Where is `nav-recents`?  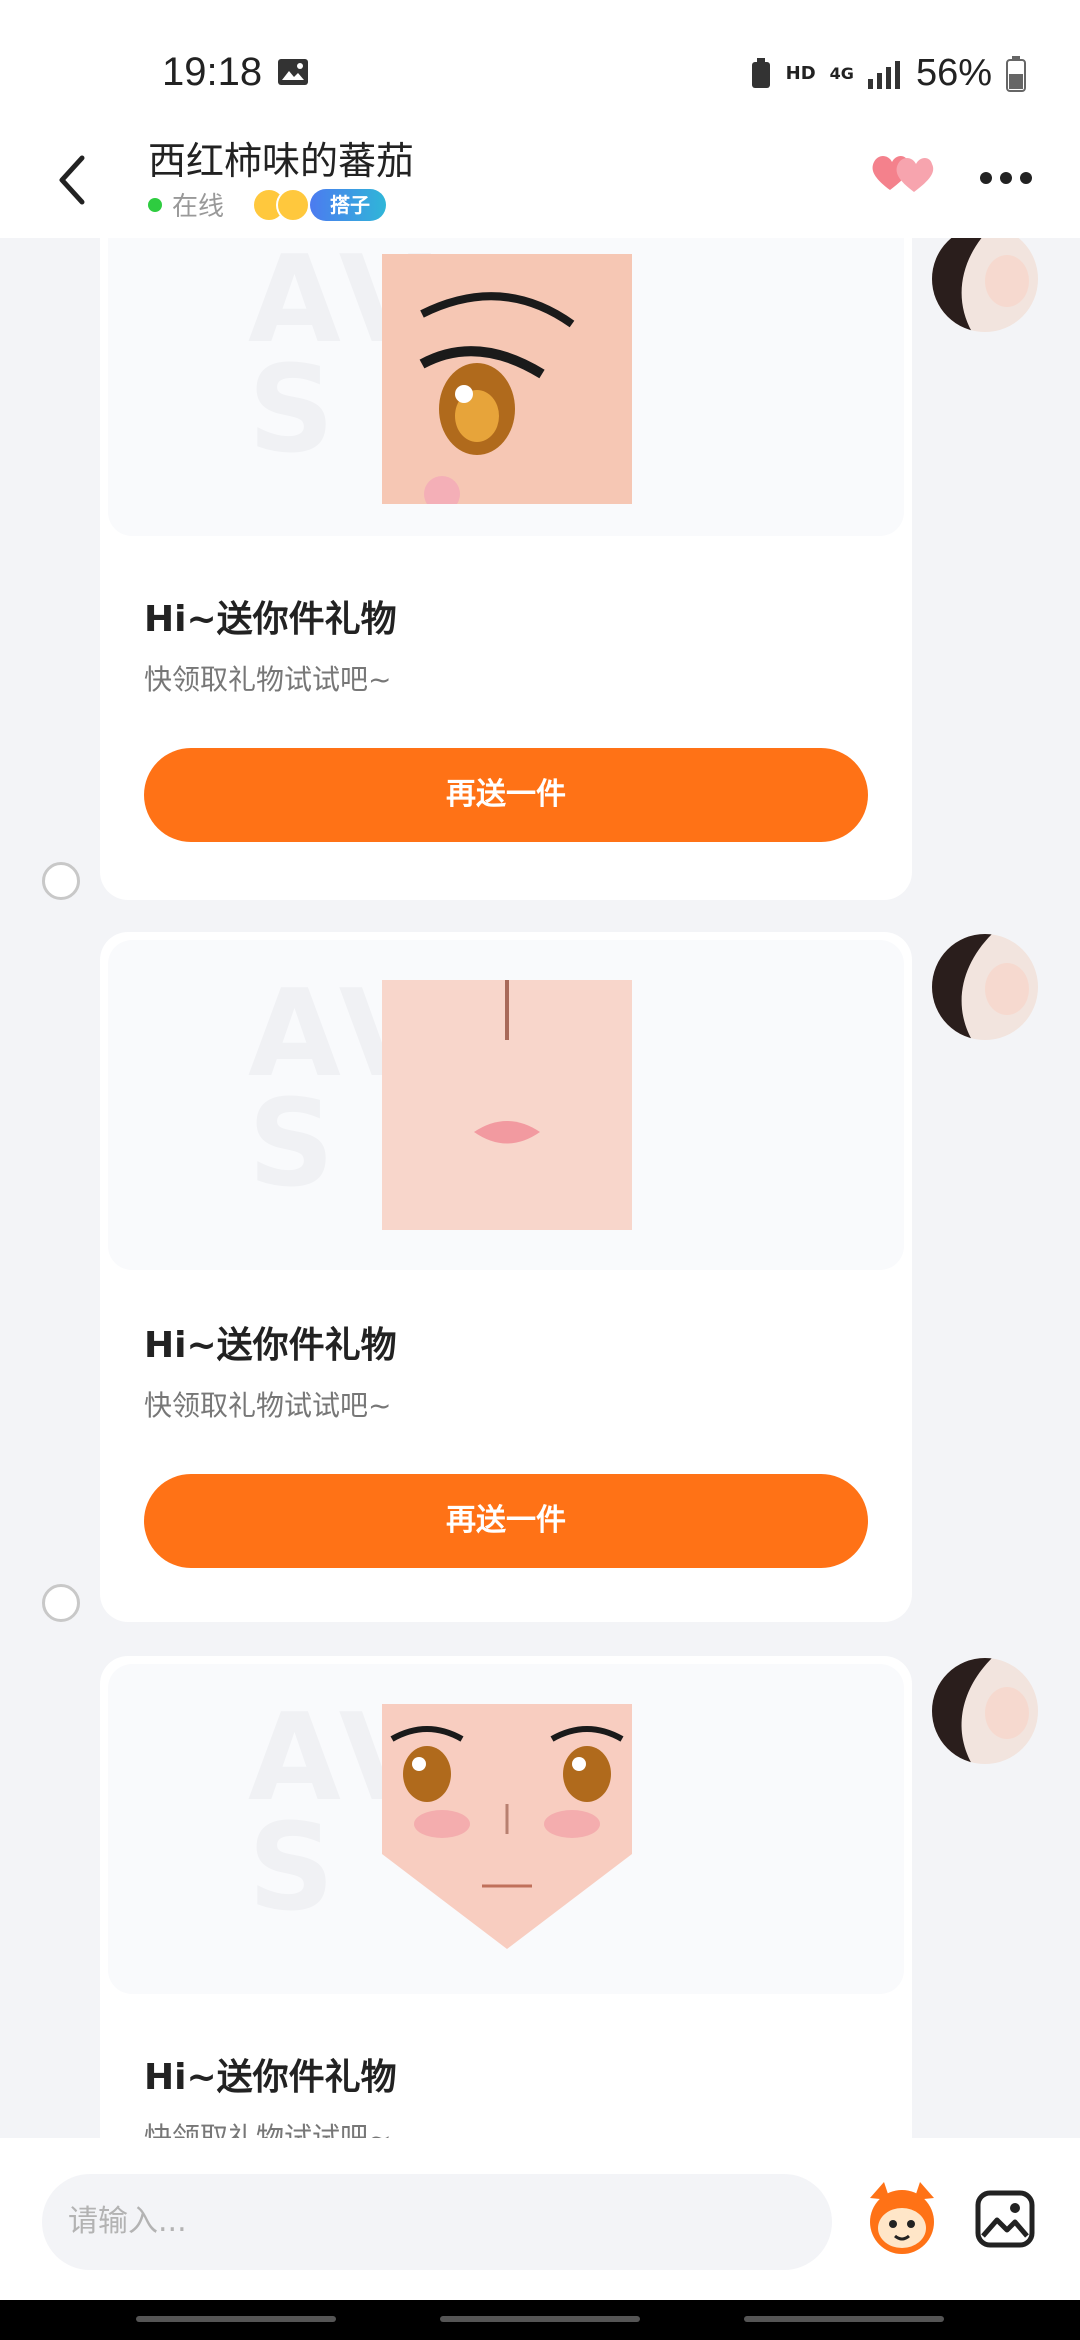 nav-recents is located at coordinates (236, 2319).